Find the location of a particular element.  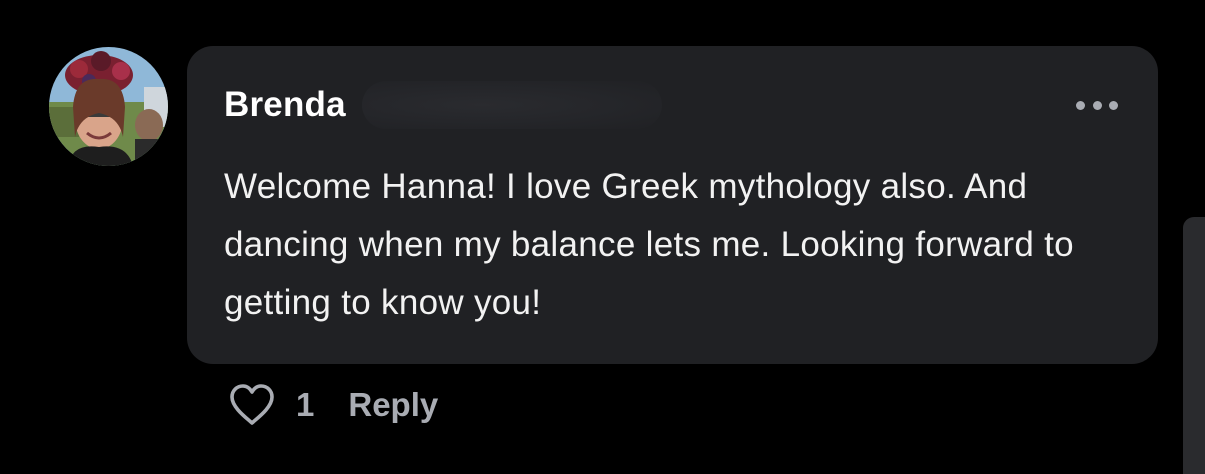

author-name: Brenda is located at coordinates (285, 105).